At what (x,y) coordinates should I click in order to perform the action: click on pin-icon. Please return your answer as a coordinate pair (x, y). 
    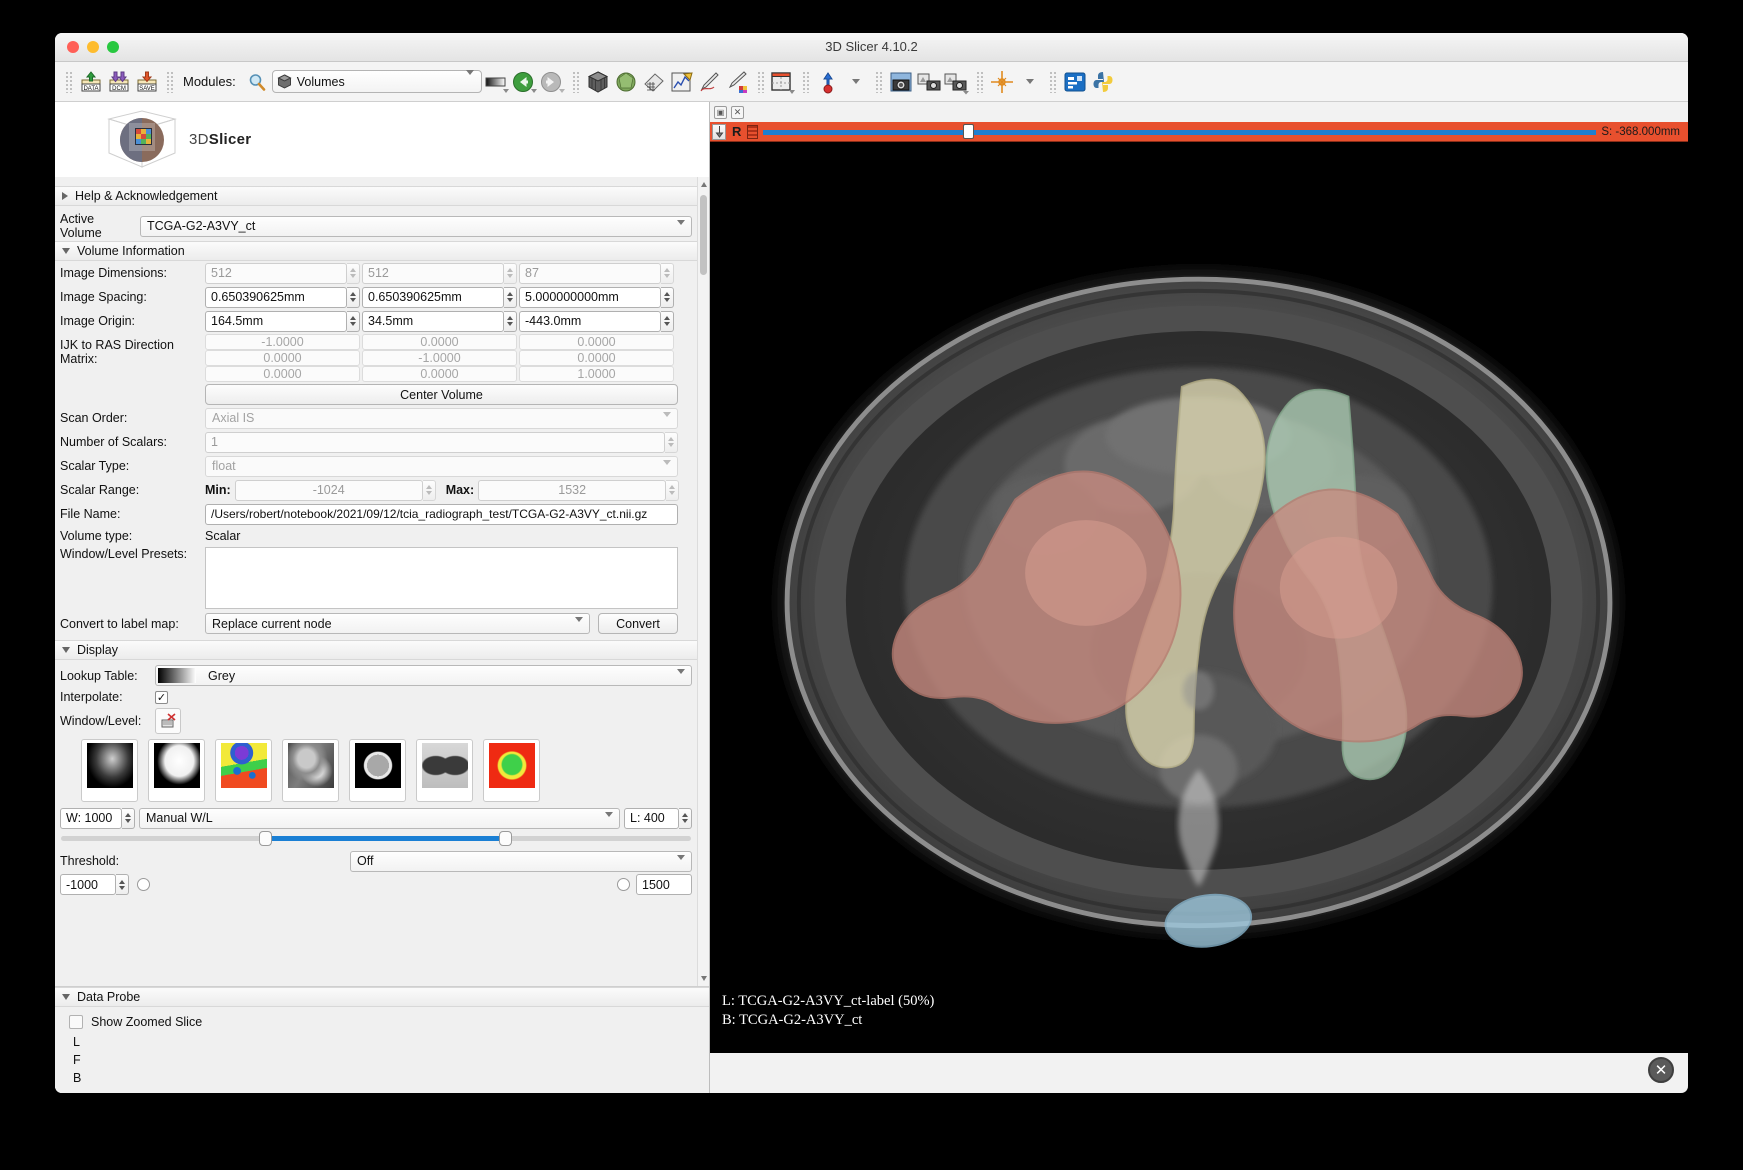
    Looking at the image, I should click on (719, 131).